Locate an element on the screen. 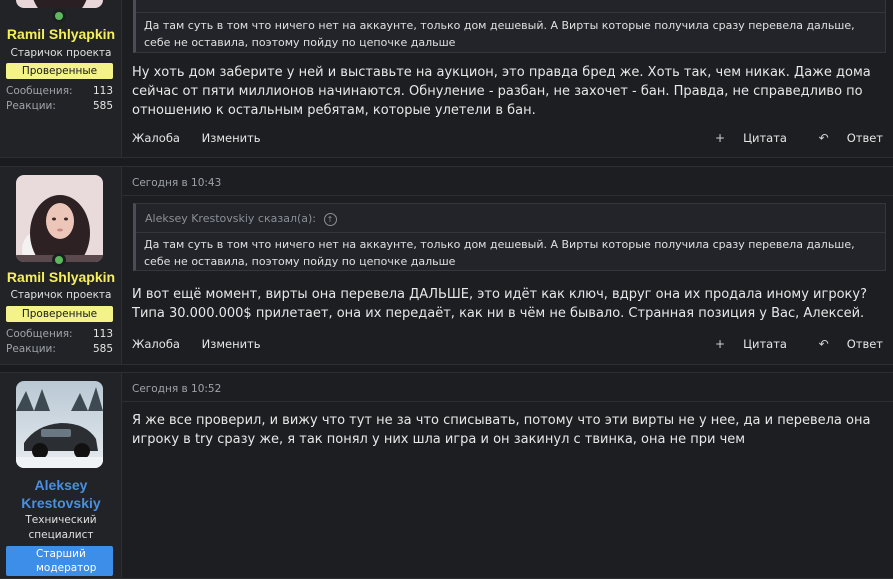 This screenshot has width=893, height=579. user-title: Технический специалист is located at coordinates (61, 527).